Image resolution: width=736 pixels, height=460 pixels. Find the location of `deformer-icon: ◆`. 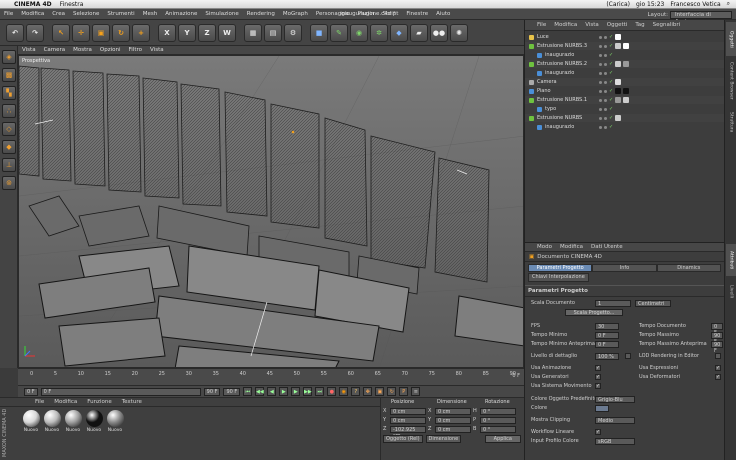

deformer-icon: ◆ is located at coordinates (399, 32).